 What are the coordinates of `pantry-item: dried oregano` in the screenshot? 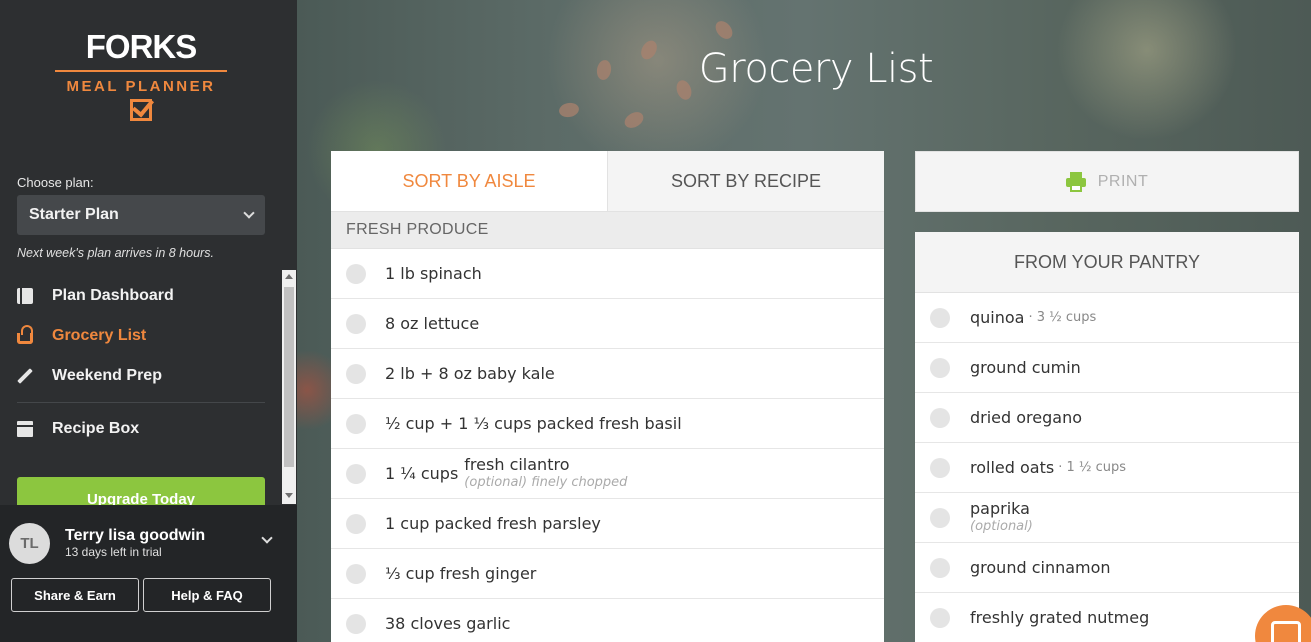 It's located at (1107, 418).